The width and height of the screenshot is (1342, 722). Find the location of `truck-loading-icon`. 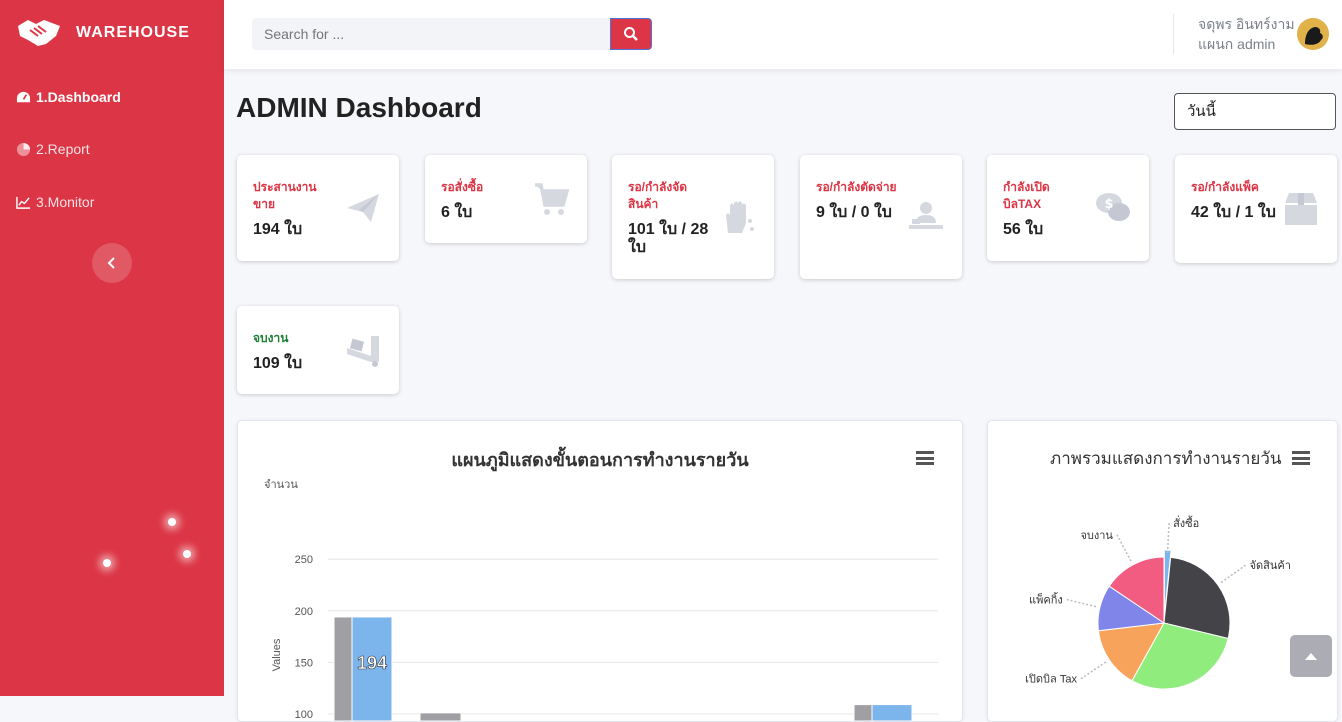

truck-loading-icon is located at coordinates (363, 351).